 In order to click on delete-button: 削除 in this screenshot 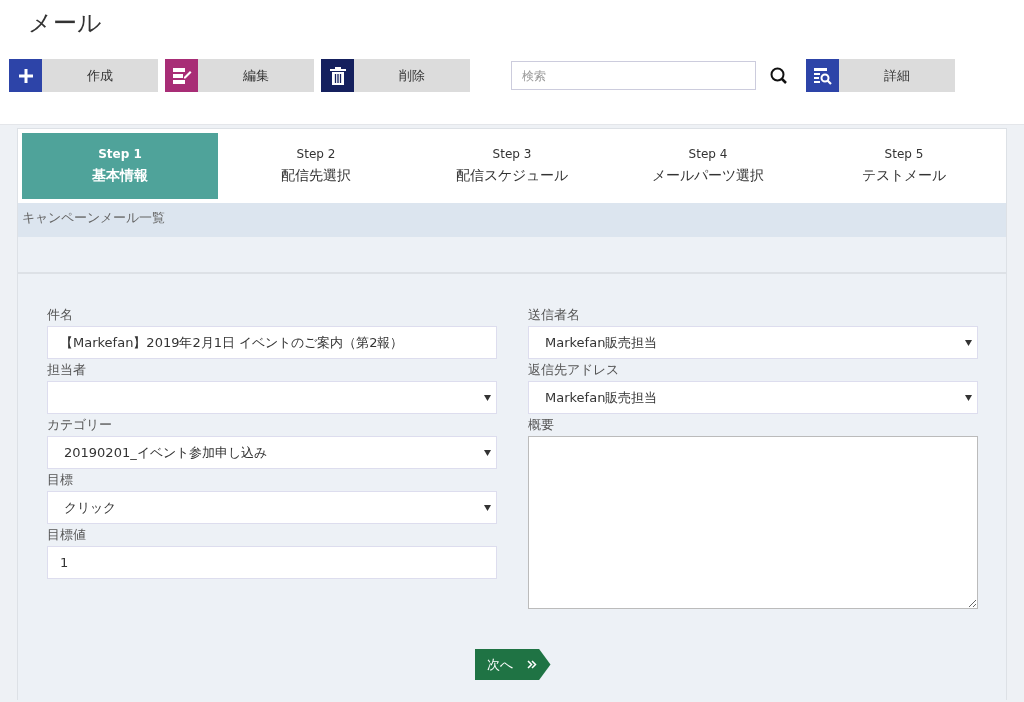, I will do `click(395, 75)`.